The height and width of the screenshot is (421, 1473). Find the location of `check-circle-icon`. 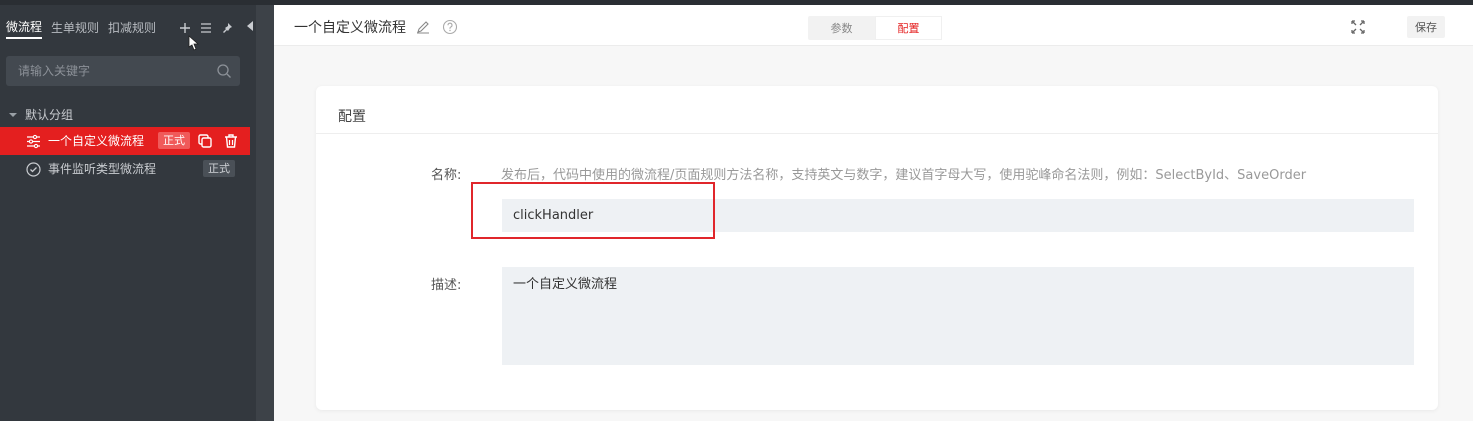

check-circle-icon is located at coordinates (33, 169).